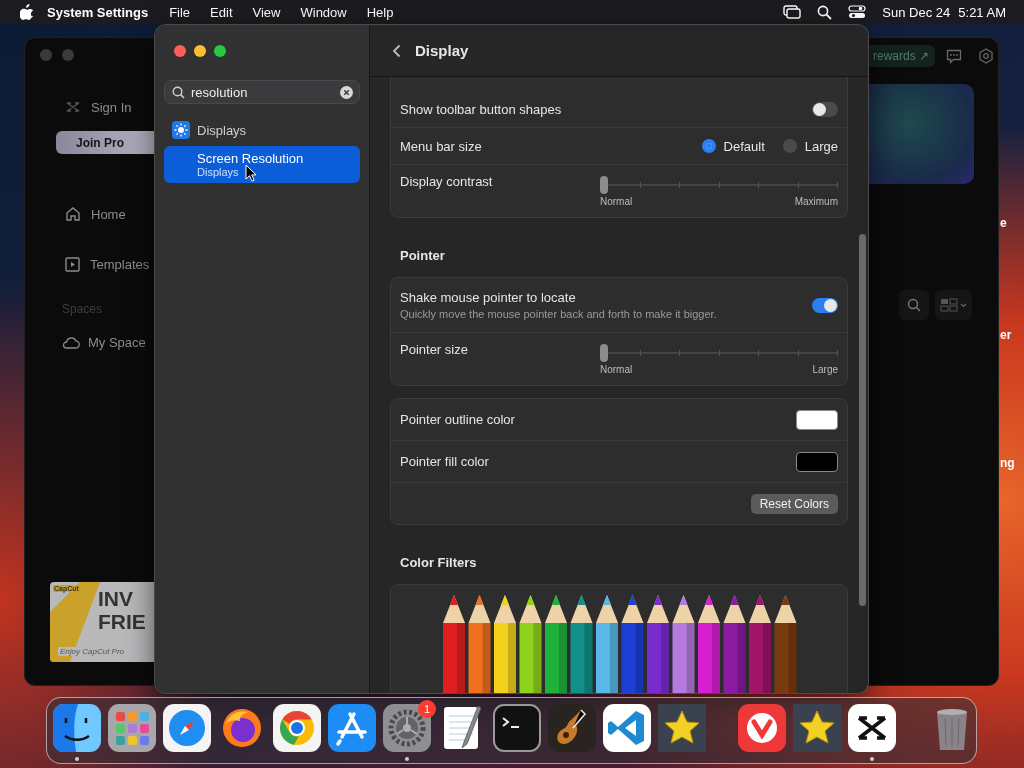 The image size is (1024, 768). What do you see at coordinates (92, 651) in the screenshot?
I see `banner-tagline: Enjoy CapCut Pro` at bounding box center [92, 651].